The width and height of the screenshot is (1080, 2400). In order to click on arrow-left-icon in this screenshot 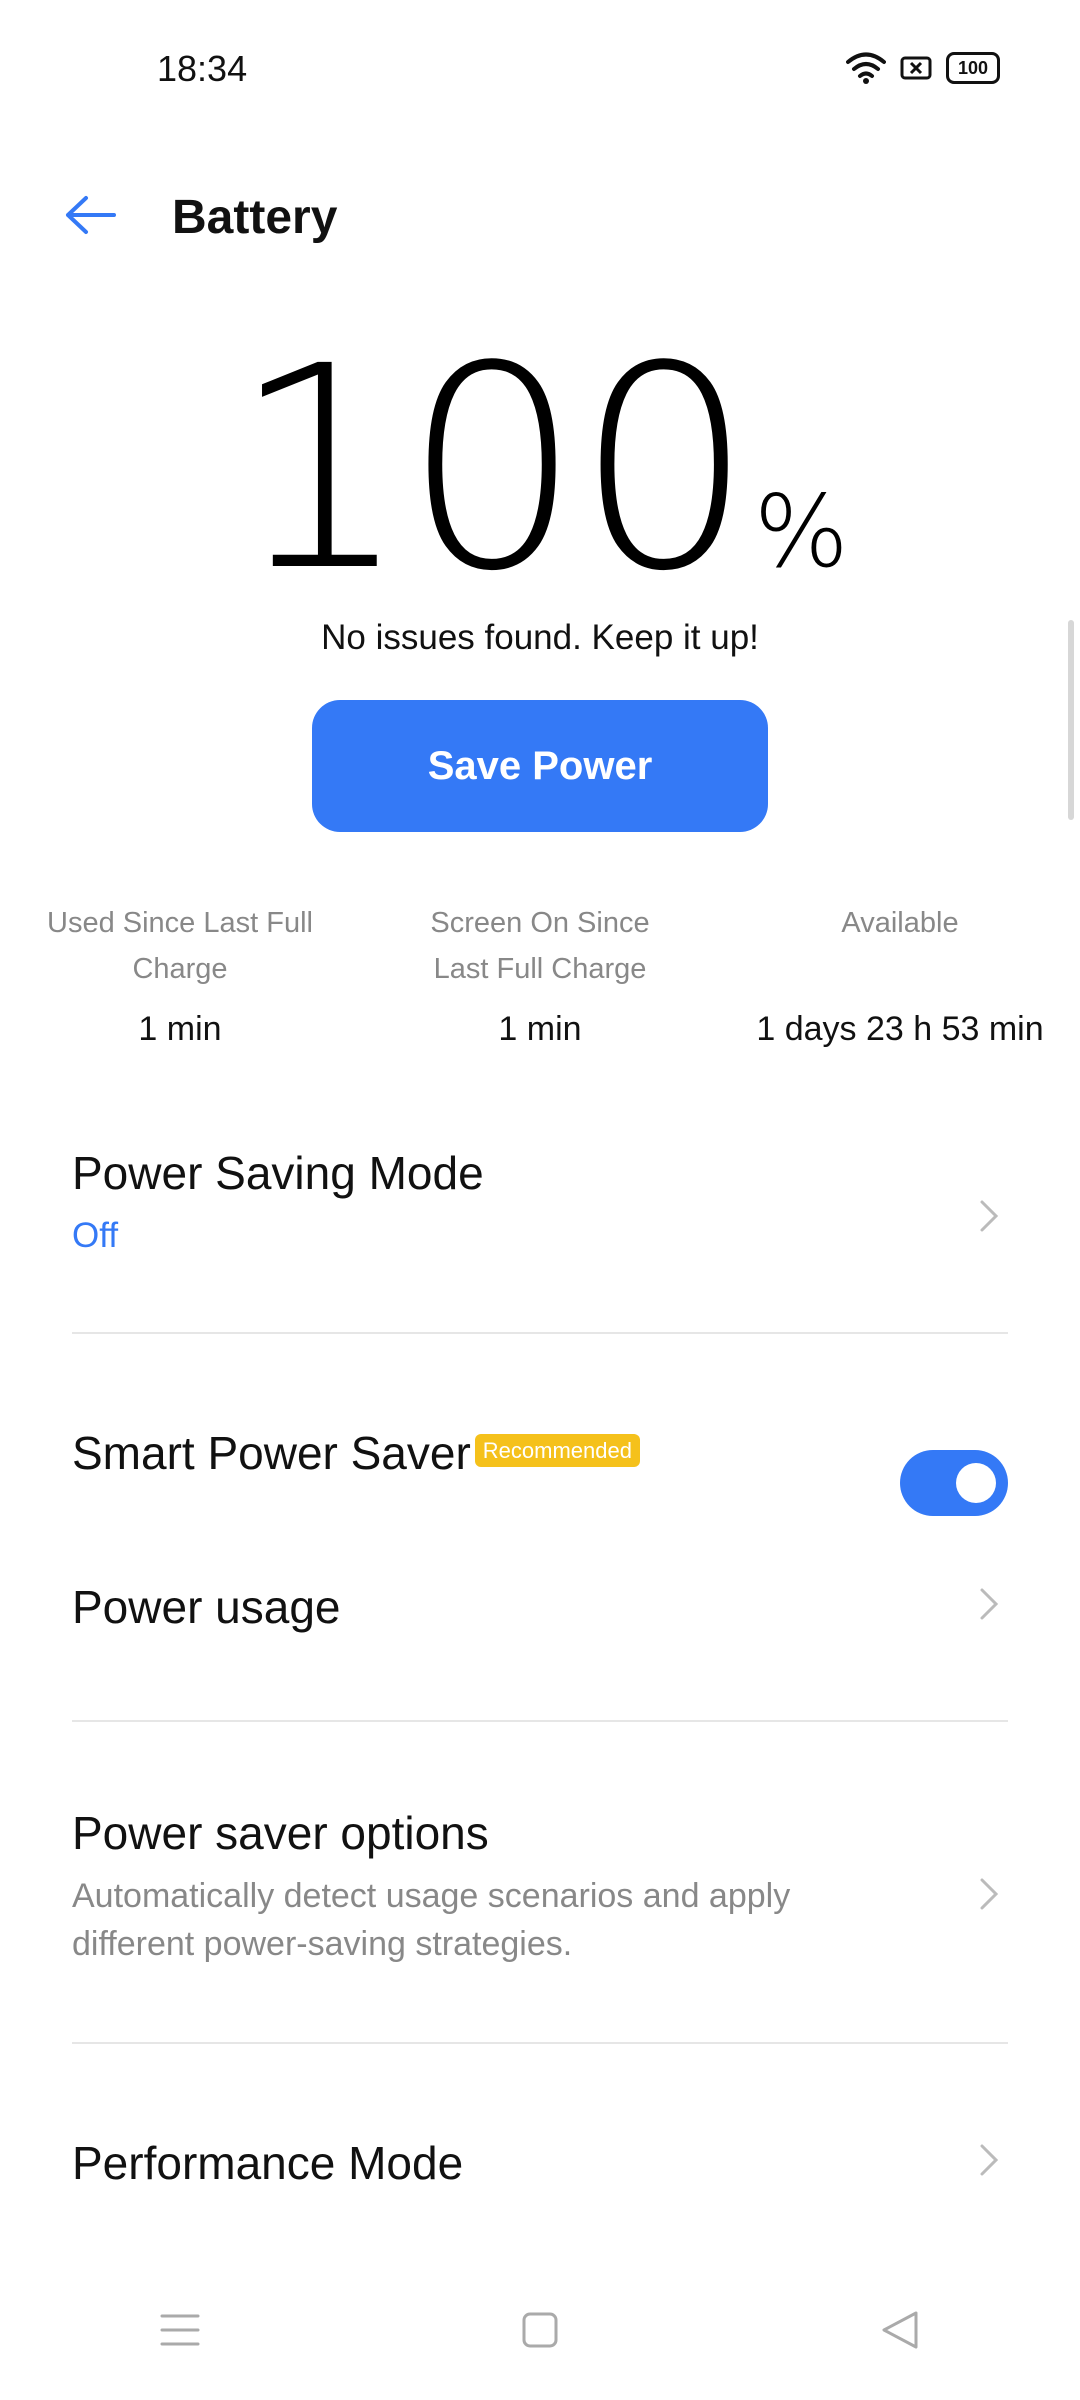, I will do `click(91, 215)`.